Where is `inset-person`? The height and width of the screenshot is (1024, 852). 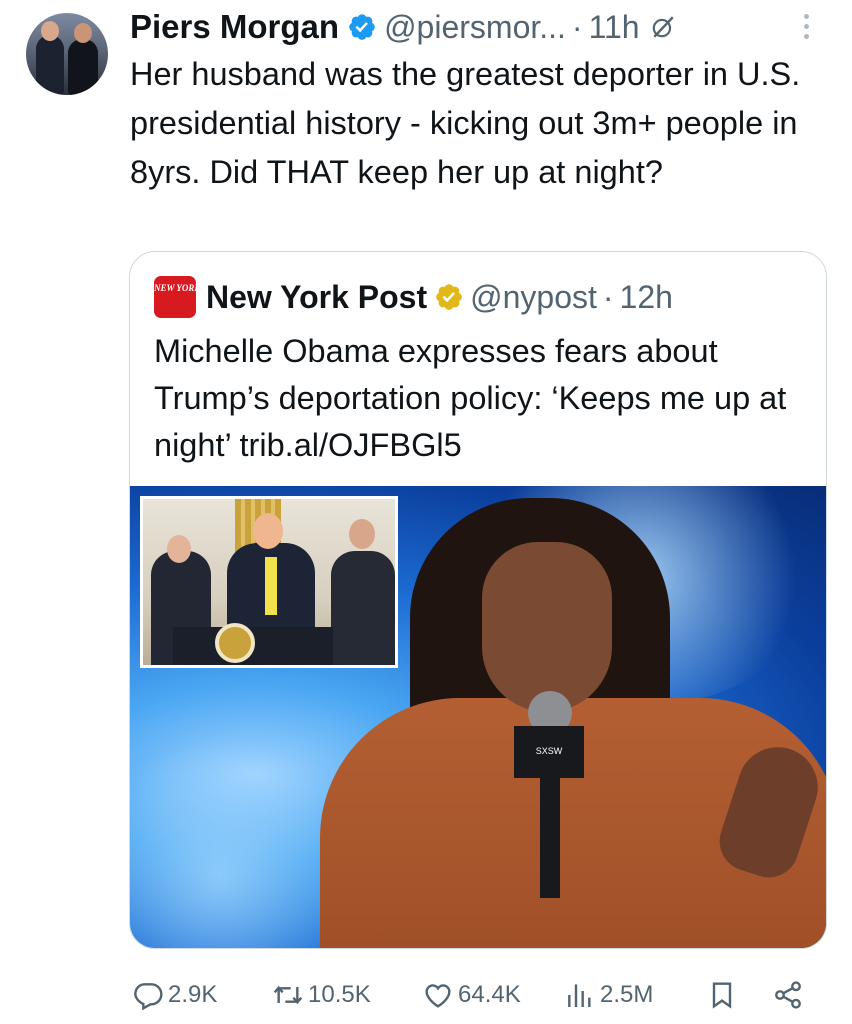
inset-person is located at coordinates (363, 608).